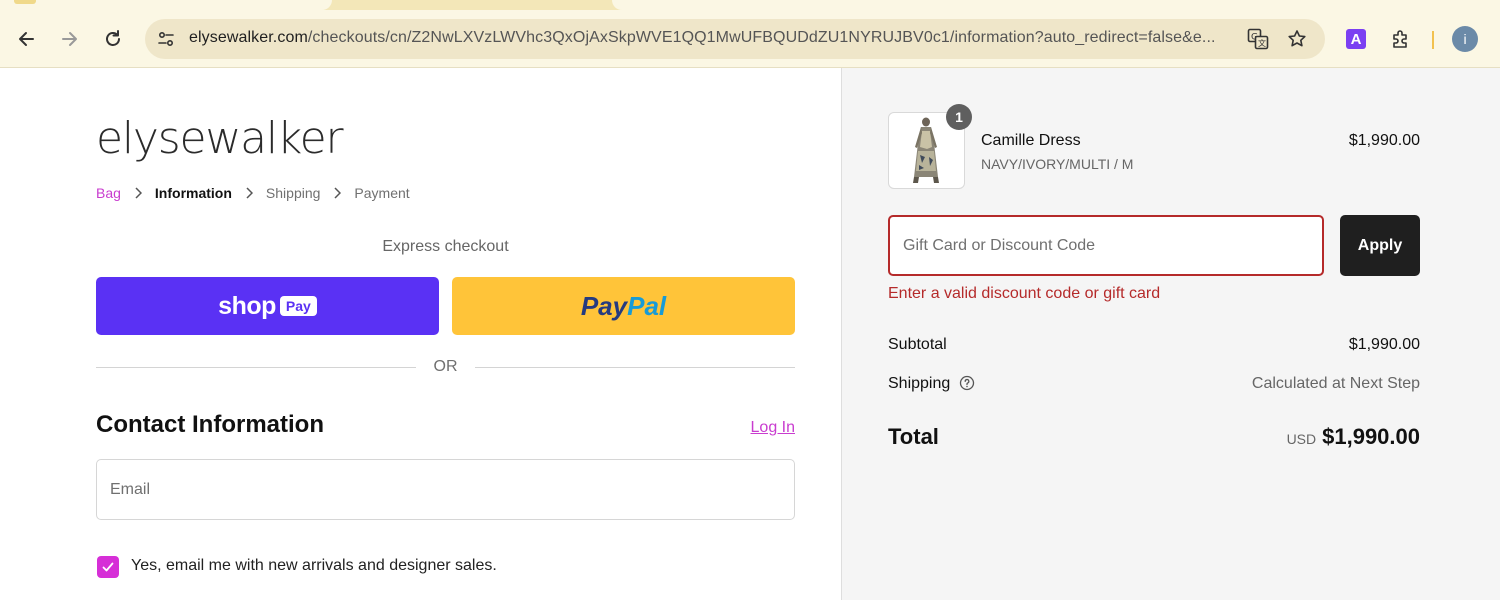 The width and height of the screenshot is (1500, 600). I want to click on subtotal-value: $1,990.00, so click(1384, 344).